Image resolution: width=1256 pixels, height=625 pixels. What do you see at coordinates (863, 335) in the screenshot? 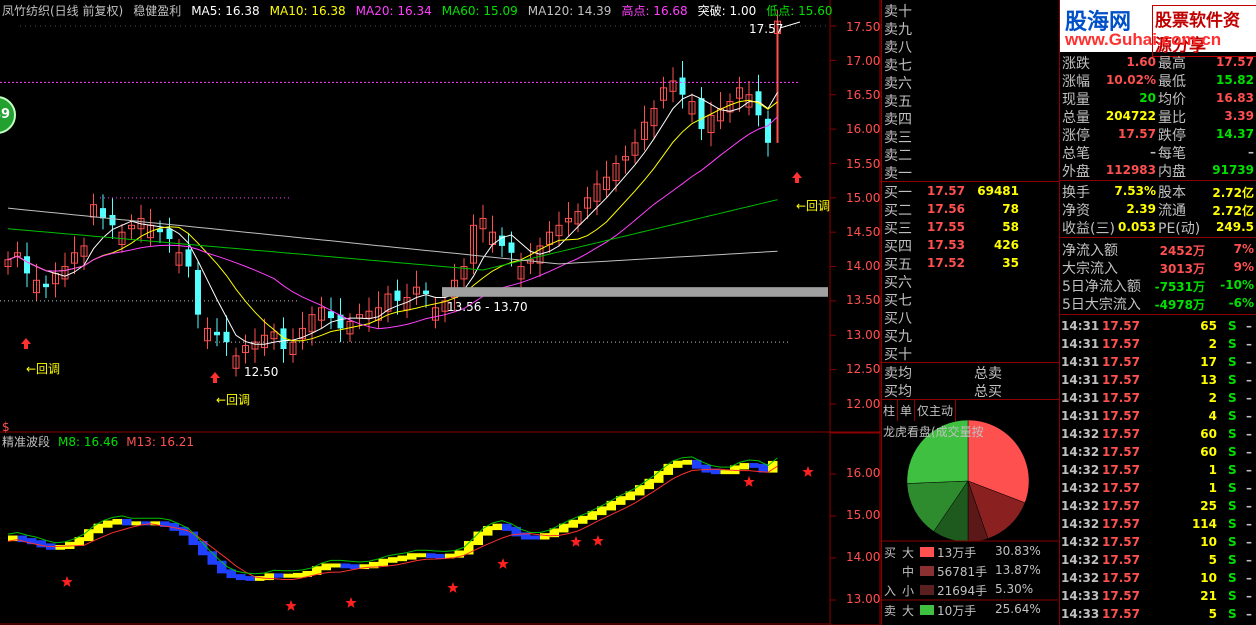
I see `price-tick: 13.00` at bounding box center [863, 335].